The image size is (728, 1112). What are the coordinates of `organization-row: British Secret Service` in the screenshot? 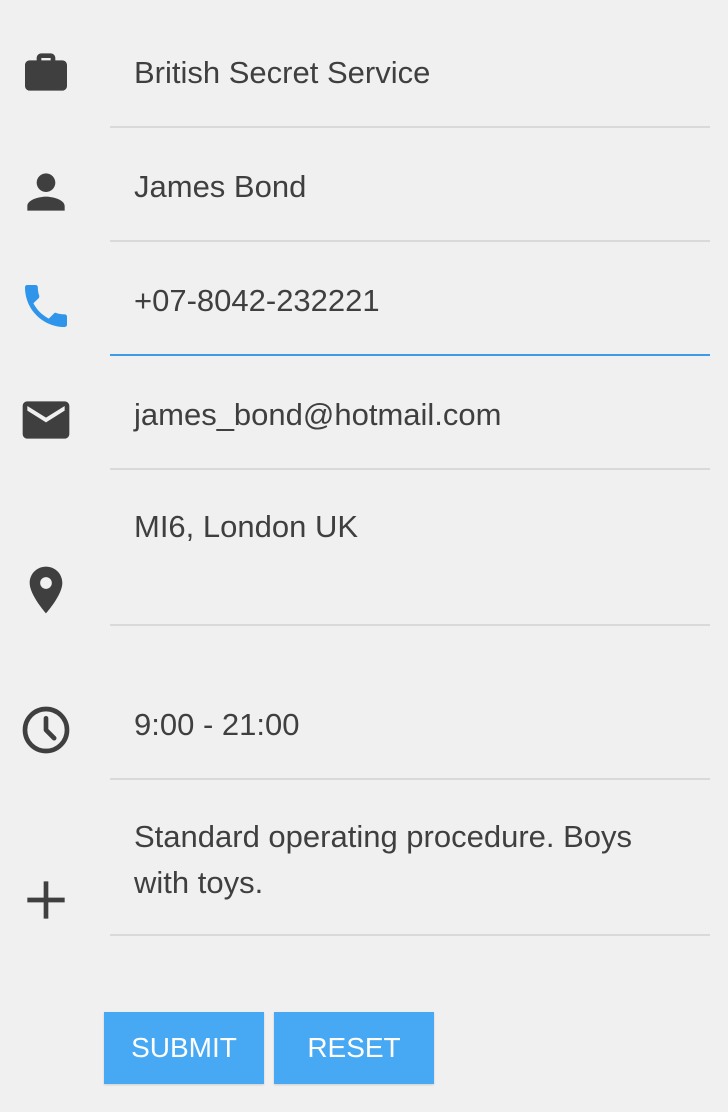 It's located at (364, 64).